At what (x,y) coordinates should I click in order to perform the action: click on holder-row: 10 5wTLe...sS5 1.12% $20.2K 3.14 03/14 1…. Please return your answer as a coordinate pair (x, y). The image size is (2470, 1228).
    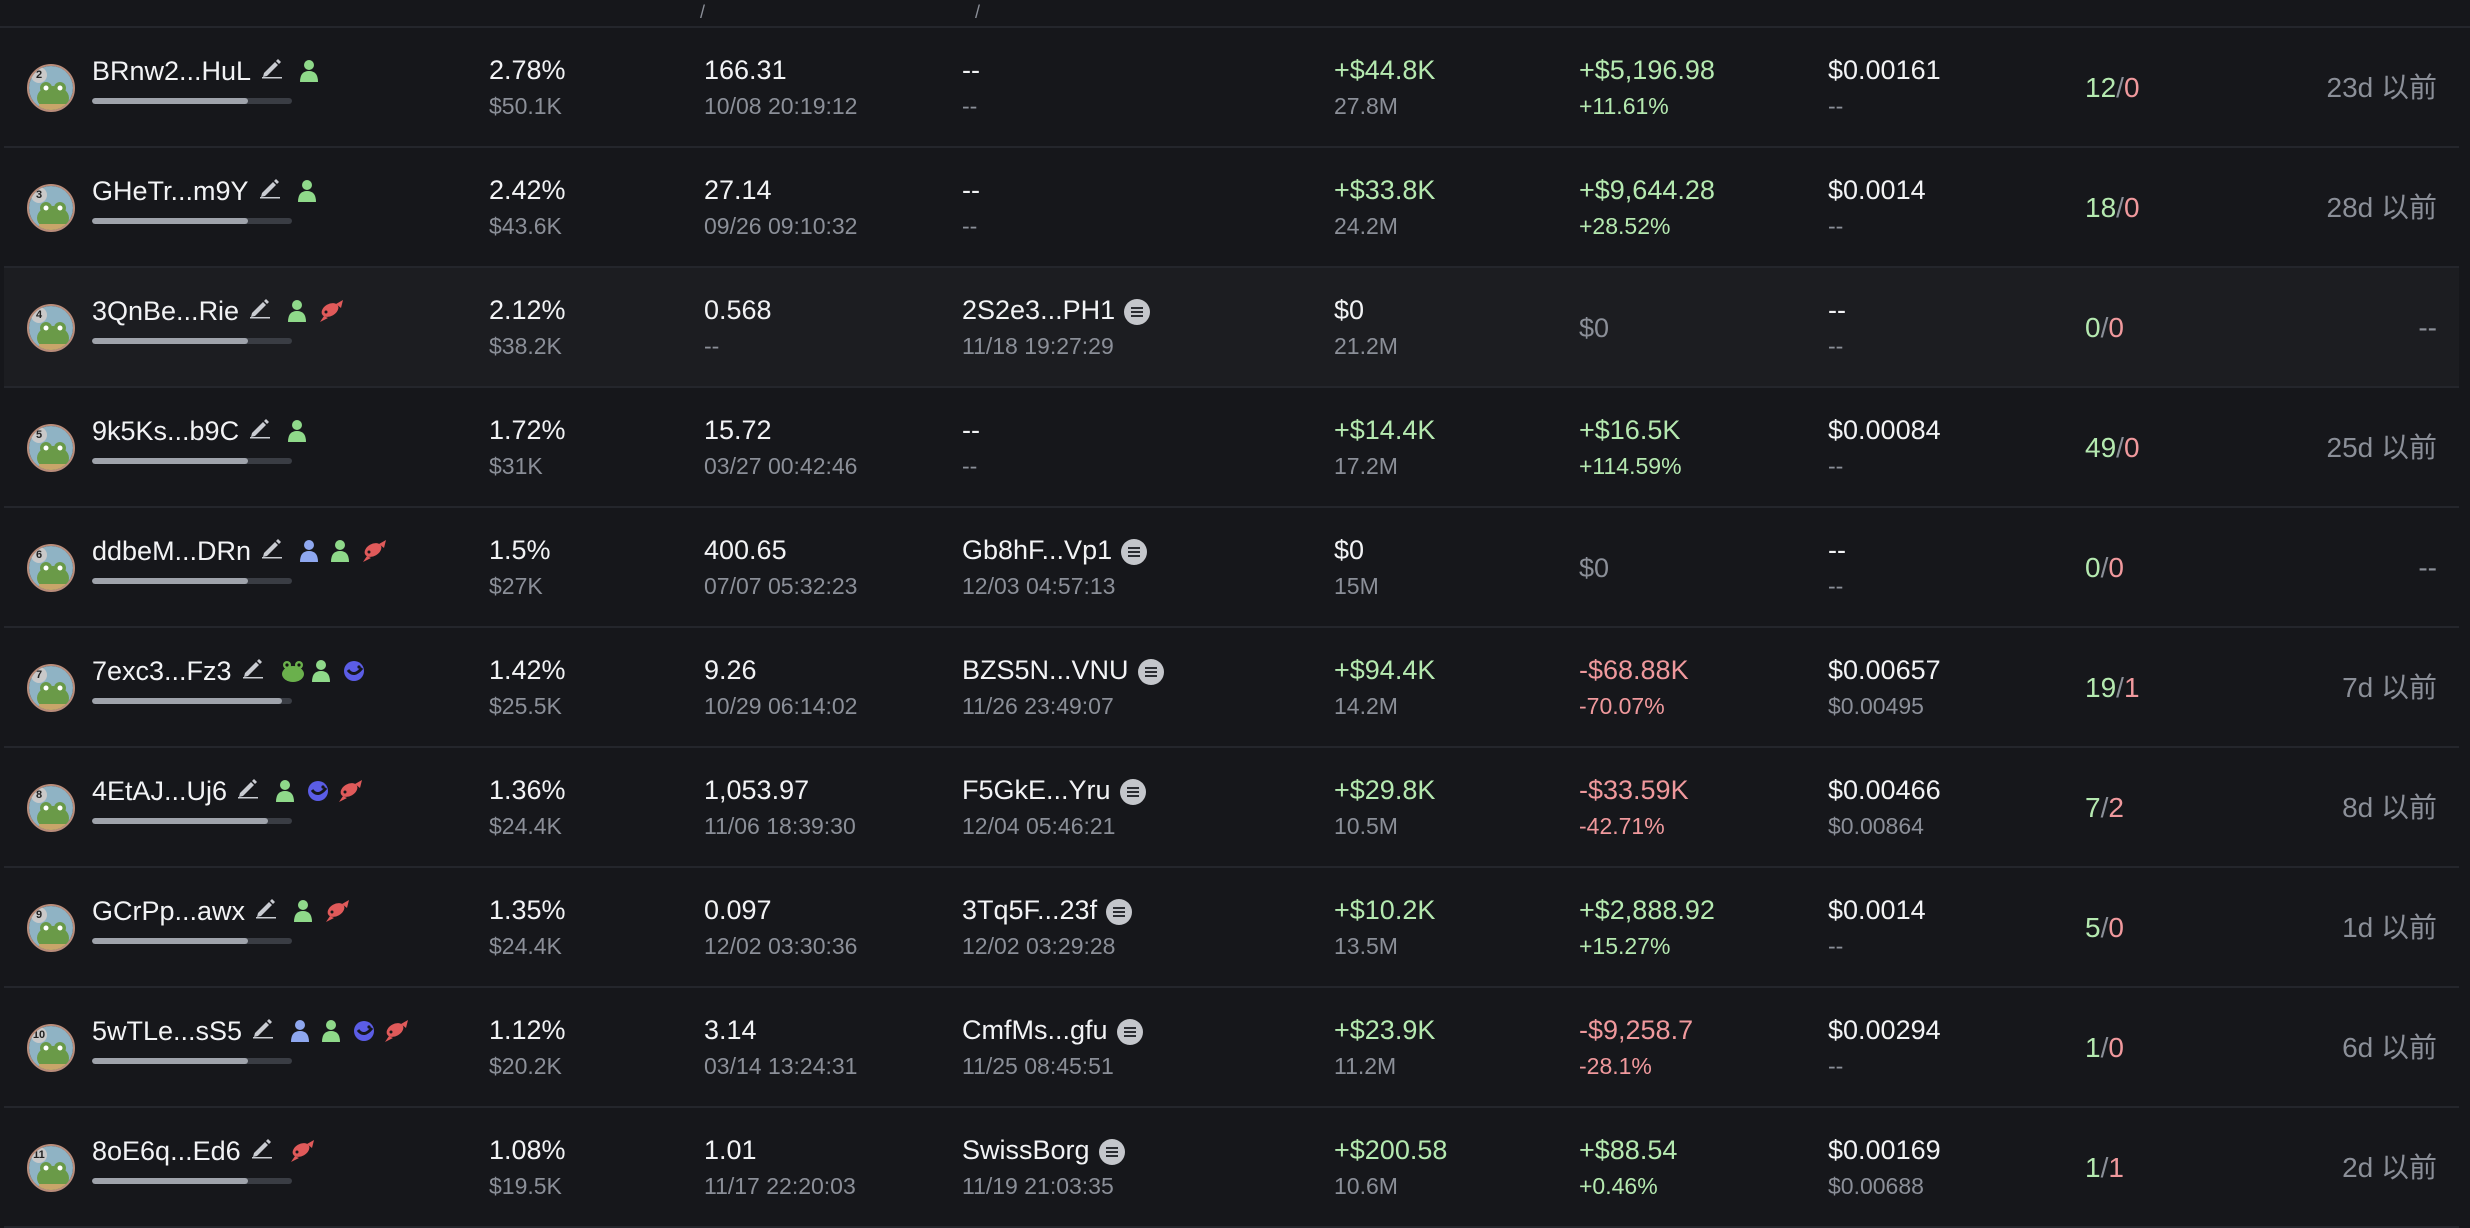
    Looking at the image, I should click on (1231, 1048).